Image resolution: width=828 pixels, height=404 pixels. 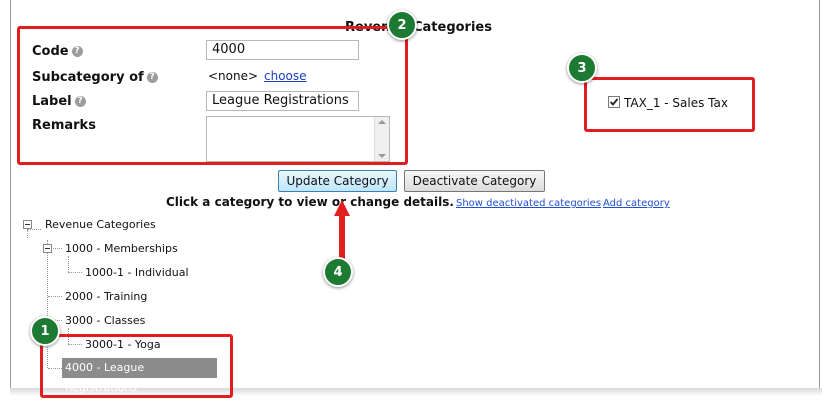 What do you see at coordinates (669, 104) in the screenshot?
I see `callout-box-tax` at bounding box center [669, 104].